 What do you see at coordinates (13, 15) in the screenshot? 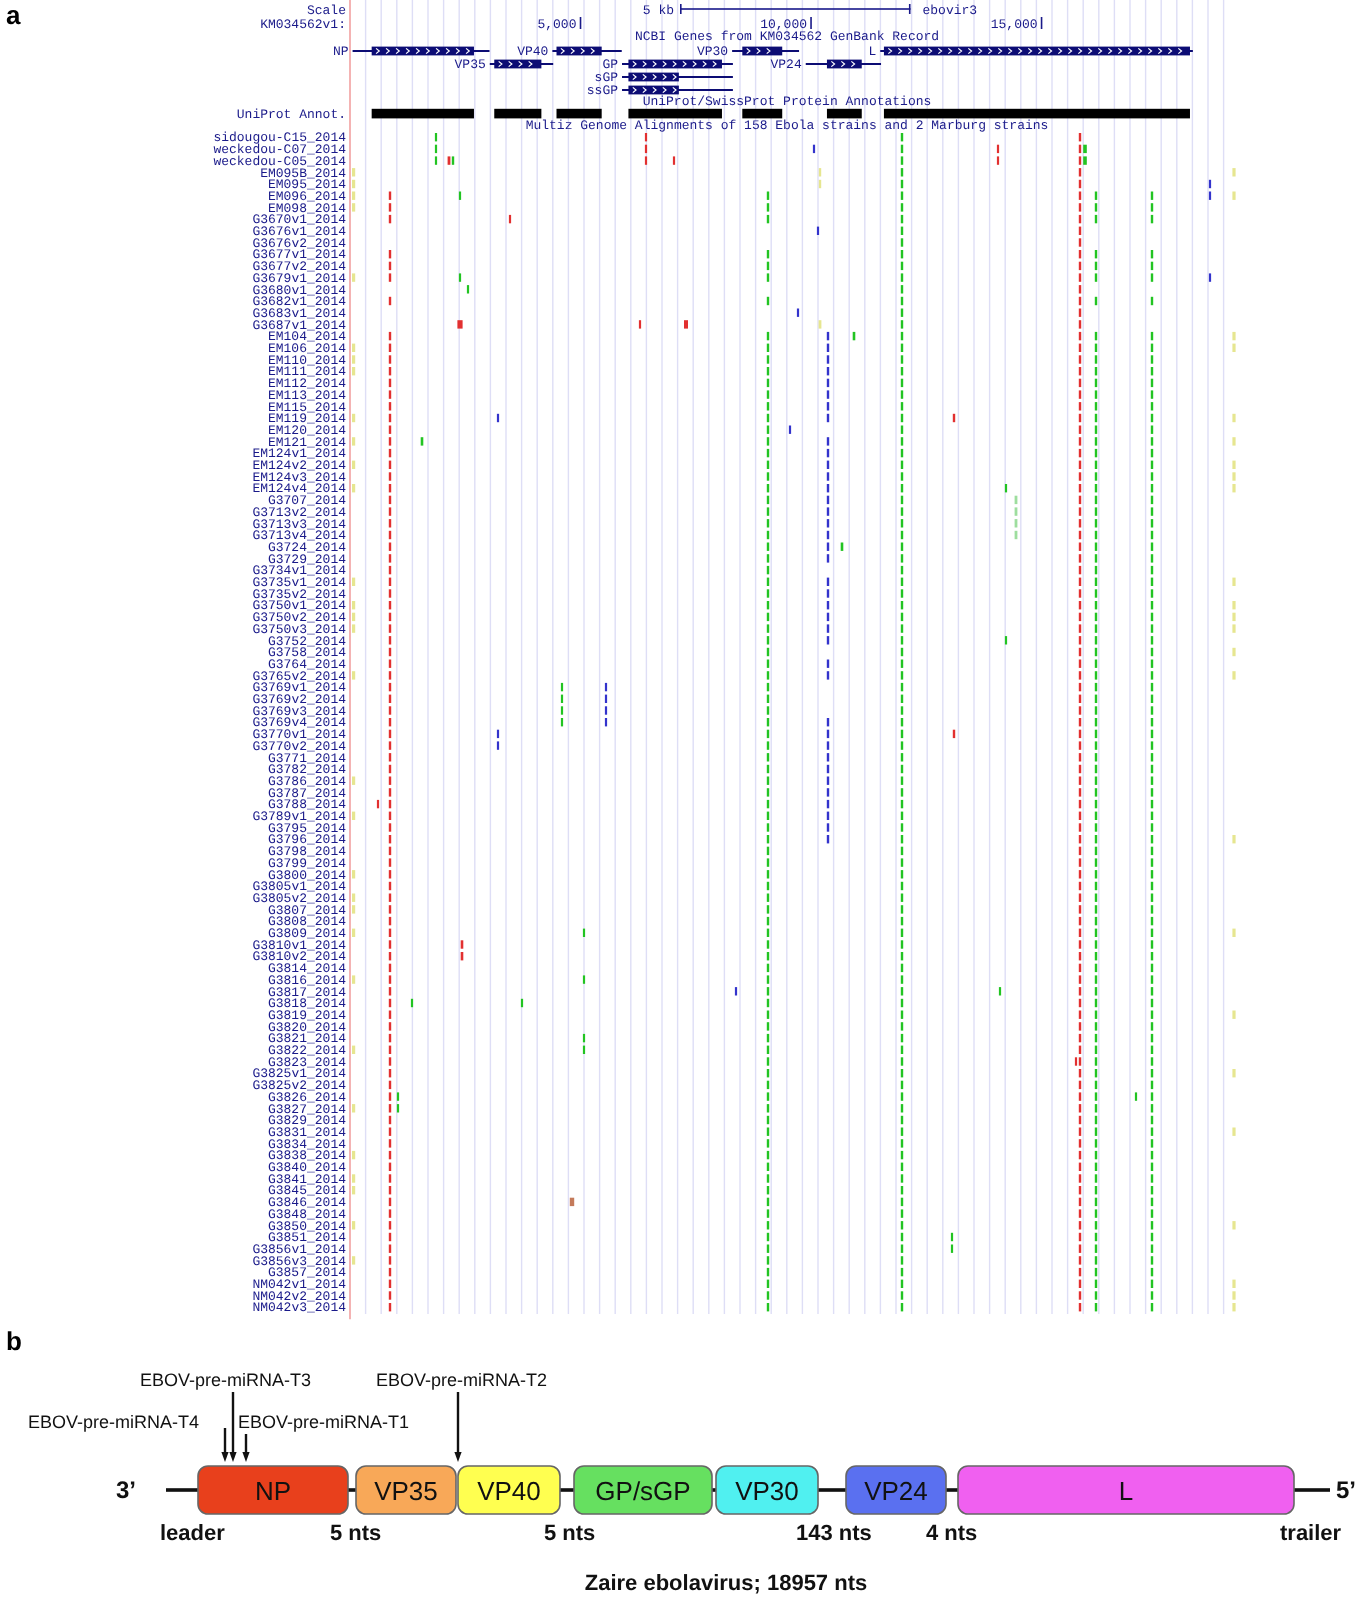
I see `panel-label: a` at bounding box center [13, 15].